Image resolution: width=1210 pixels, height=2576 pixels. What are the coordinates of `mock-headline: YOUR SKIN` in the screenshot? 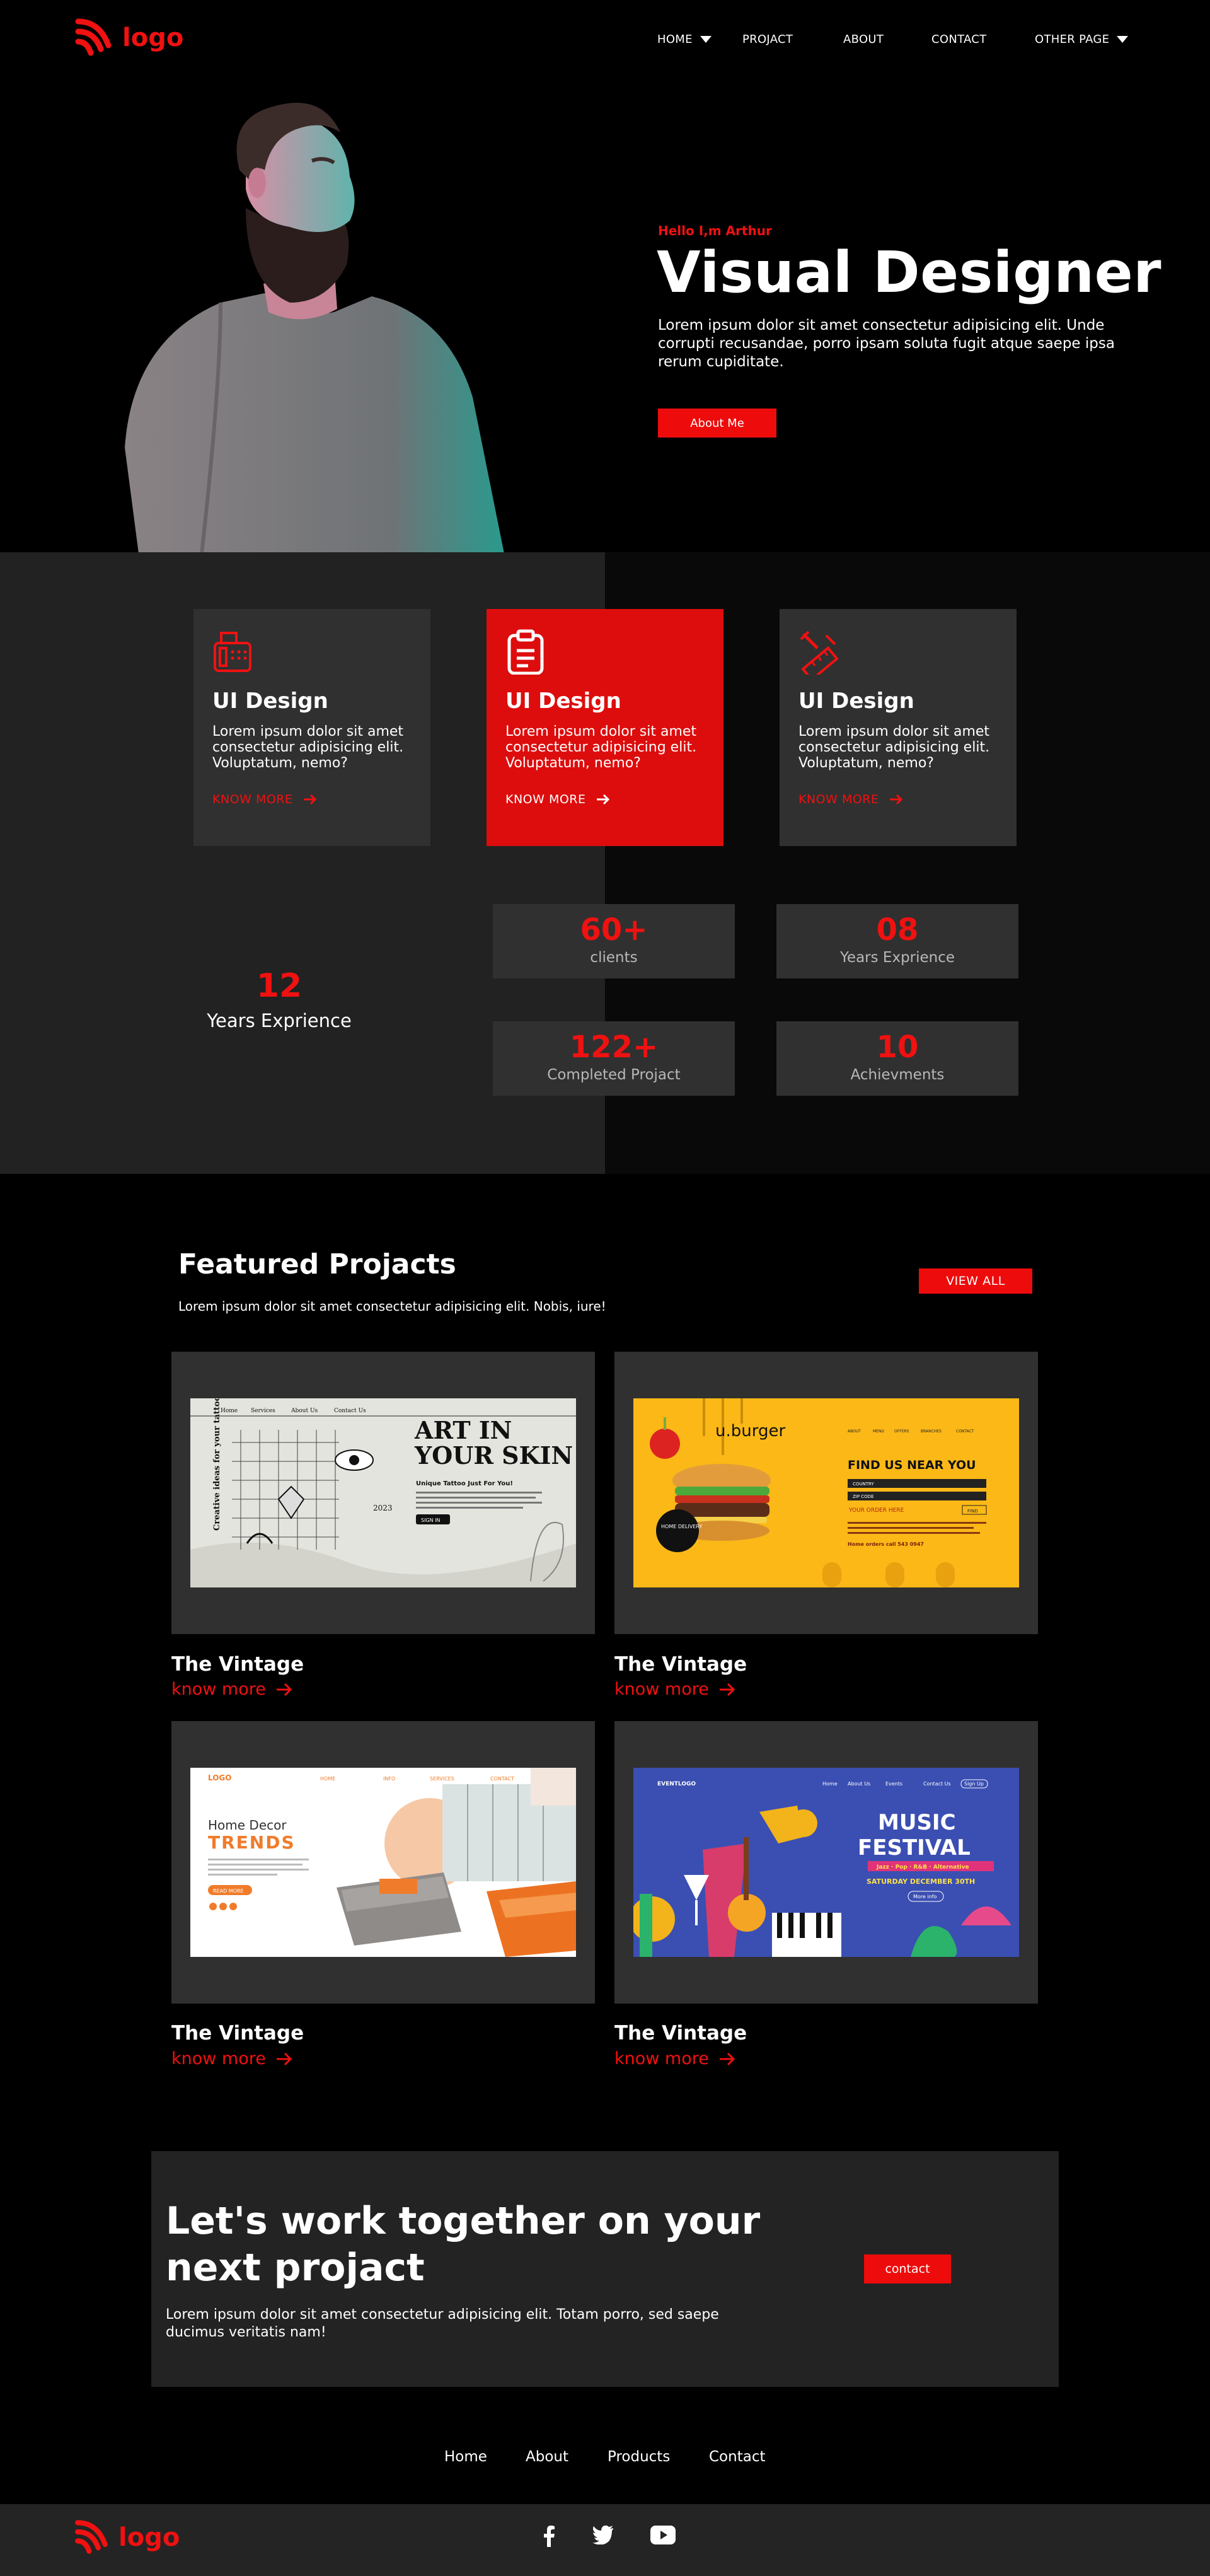 It's located at (494, 1455).